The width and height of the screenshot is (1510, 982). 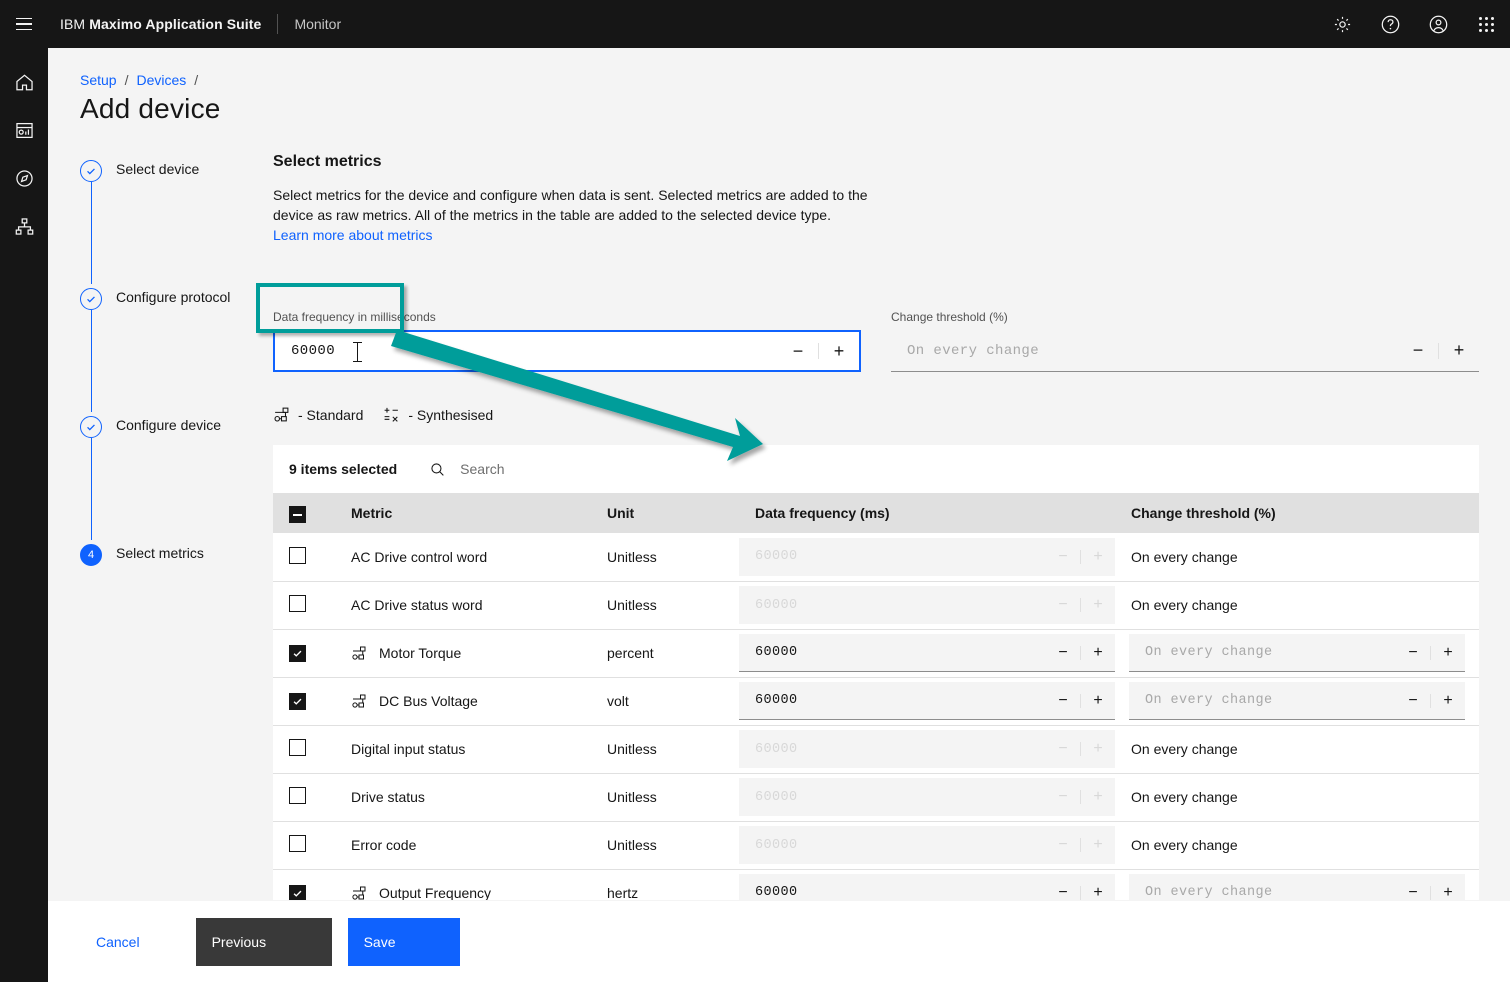 I want to click on user-avatar-icon, so click(x=1438, y=24).